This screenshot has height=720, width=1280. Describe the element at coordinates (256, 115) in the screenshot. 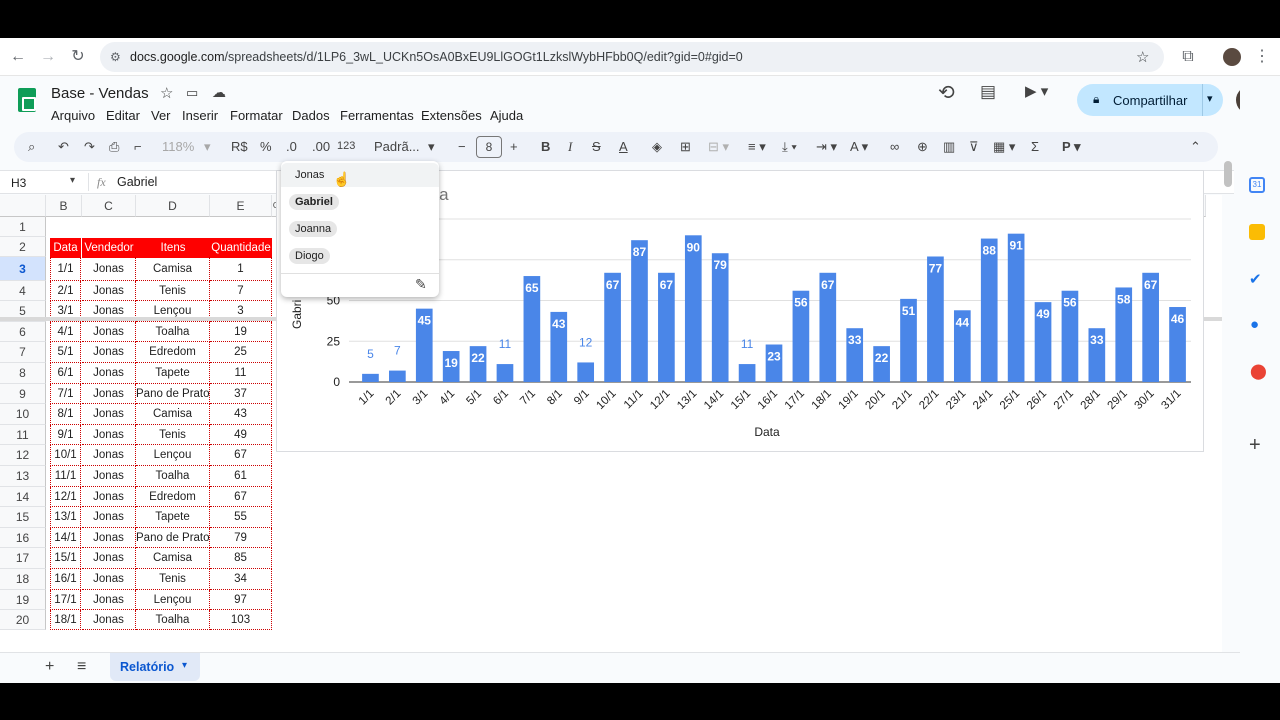

I see `menu-formatar: Formatar` at that location.